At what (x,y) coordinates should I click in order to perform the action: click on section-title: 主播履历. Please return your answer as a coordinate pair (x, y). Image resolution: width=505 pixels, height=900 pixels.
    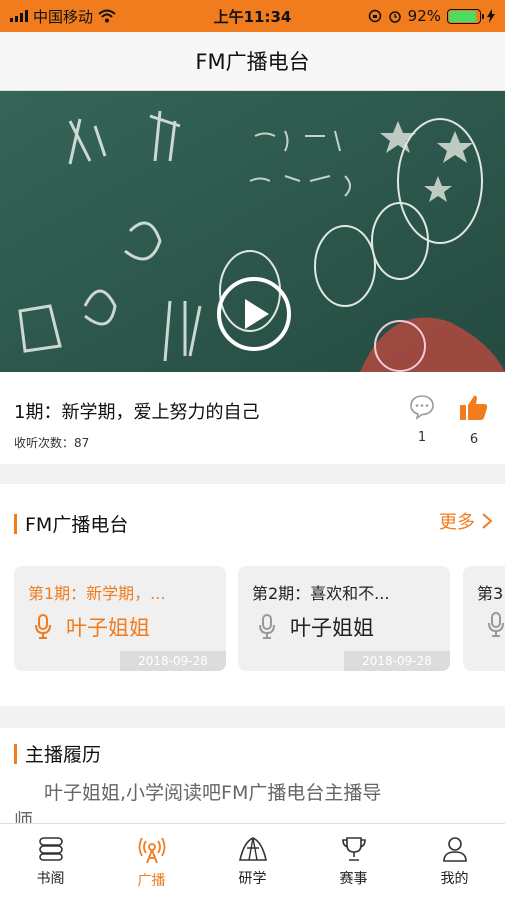
    Looking at the image, I should click on (63, 755).